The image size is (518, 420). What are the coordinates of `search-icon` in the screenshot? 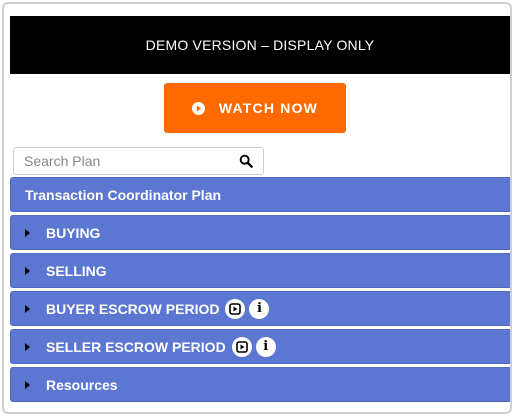 It's located at (246, 161).